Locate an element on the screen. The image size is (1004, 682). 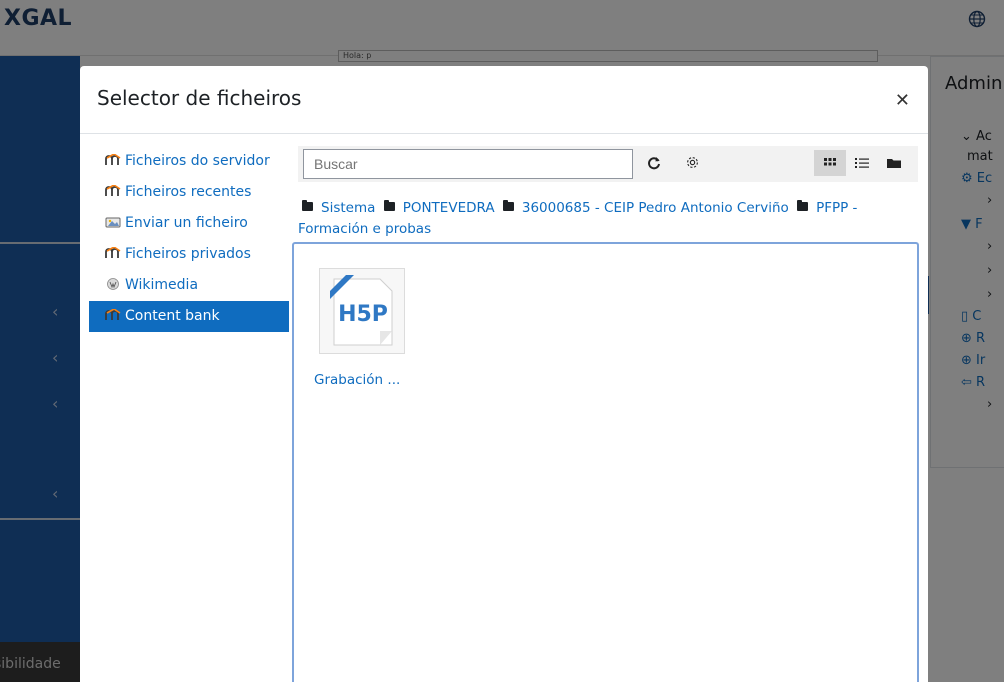
upload-icon is located at coordinates (113, 222).